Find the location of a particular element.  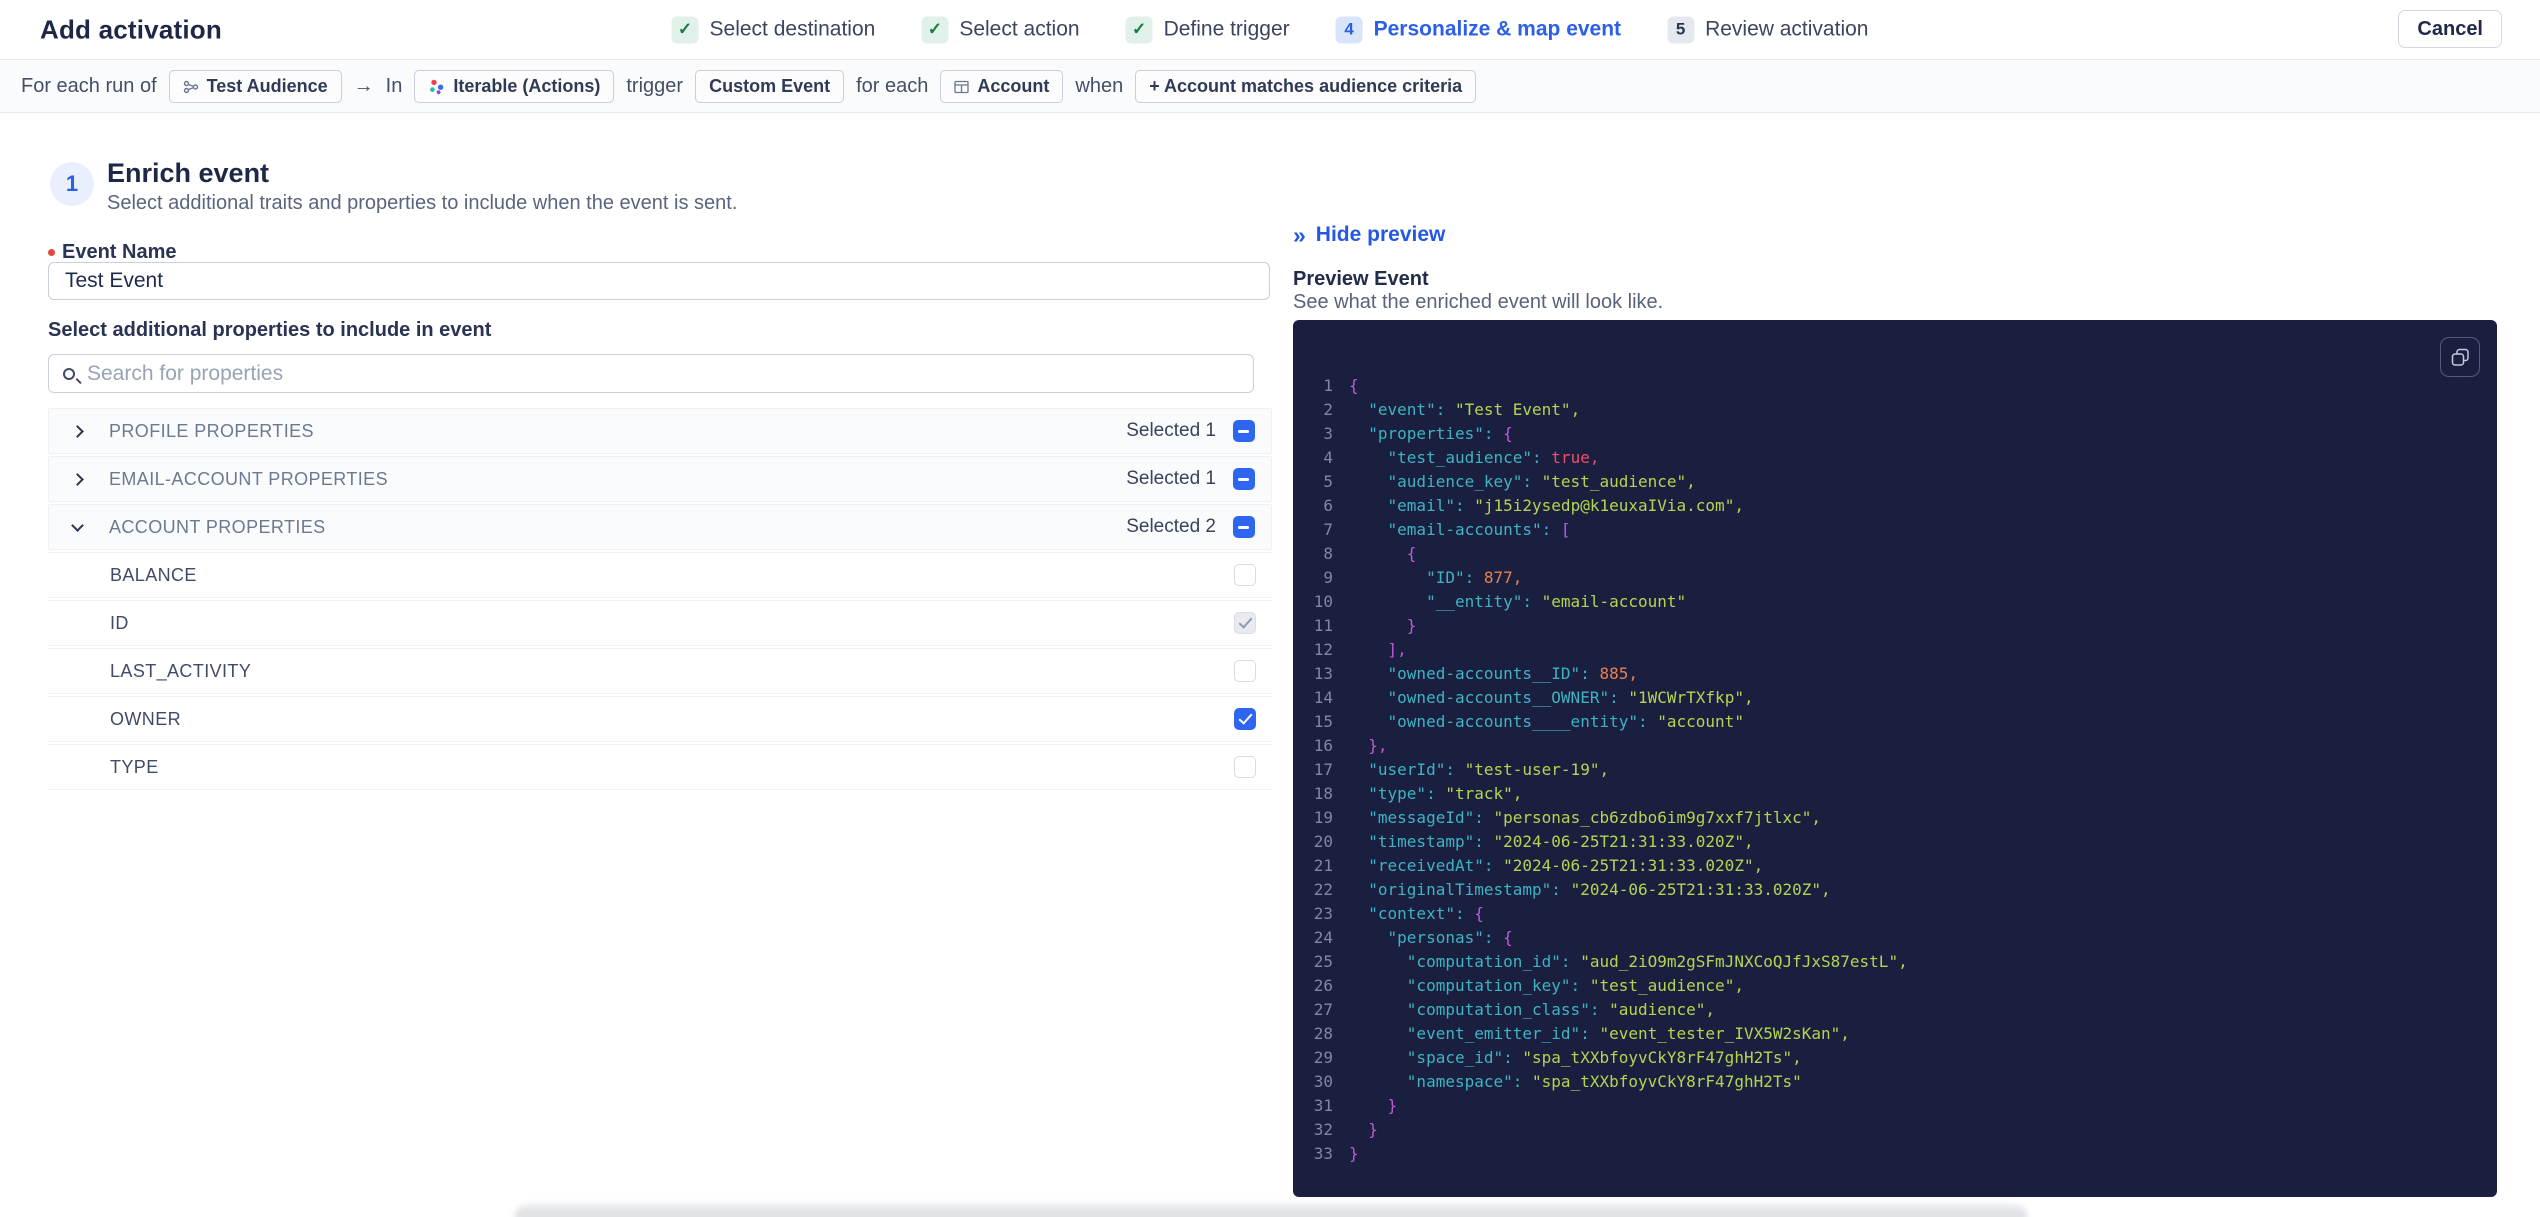

code-line: 17 "userId": "test-user-19", is located at coordinates (1895, 770).